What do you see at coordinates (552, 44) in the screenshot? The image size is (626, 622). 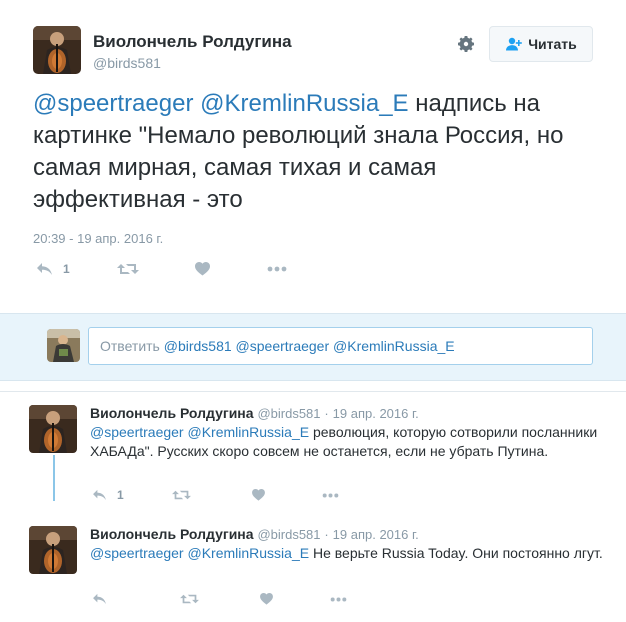 I see `follow-button-label: Читать` at bounding box center [552, 44].